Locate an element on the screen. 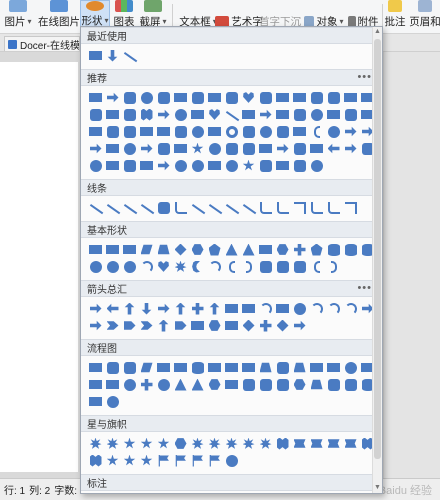 This screenshot has width=440, height=500. pent2-shape-icon is located at coordinates (129, 325).